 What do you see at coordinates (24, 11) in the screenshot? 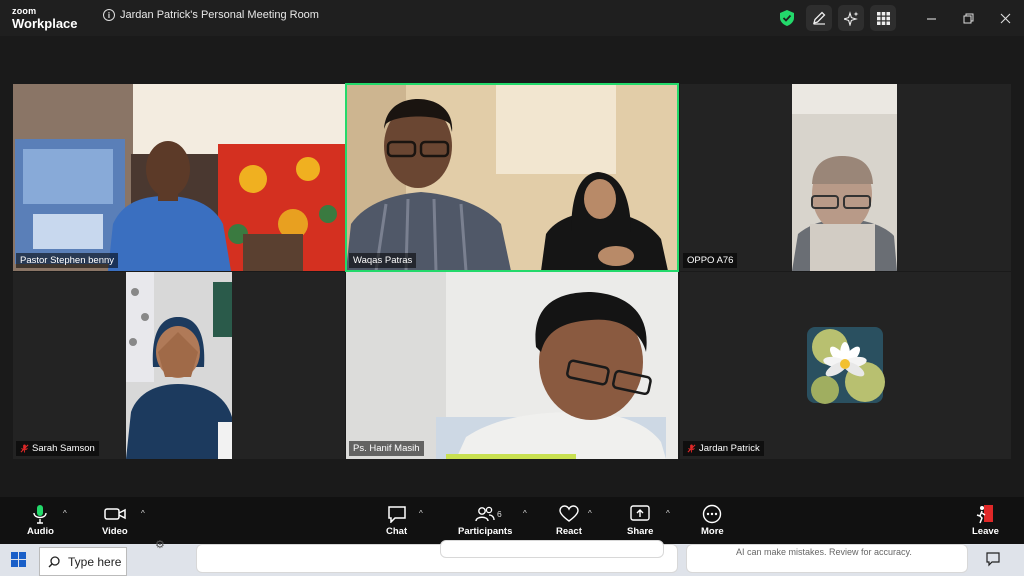
I see `brand-top: zoom` at bounding box center [24, 11].